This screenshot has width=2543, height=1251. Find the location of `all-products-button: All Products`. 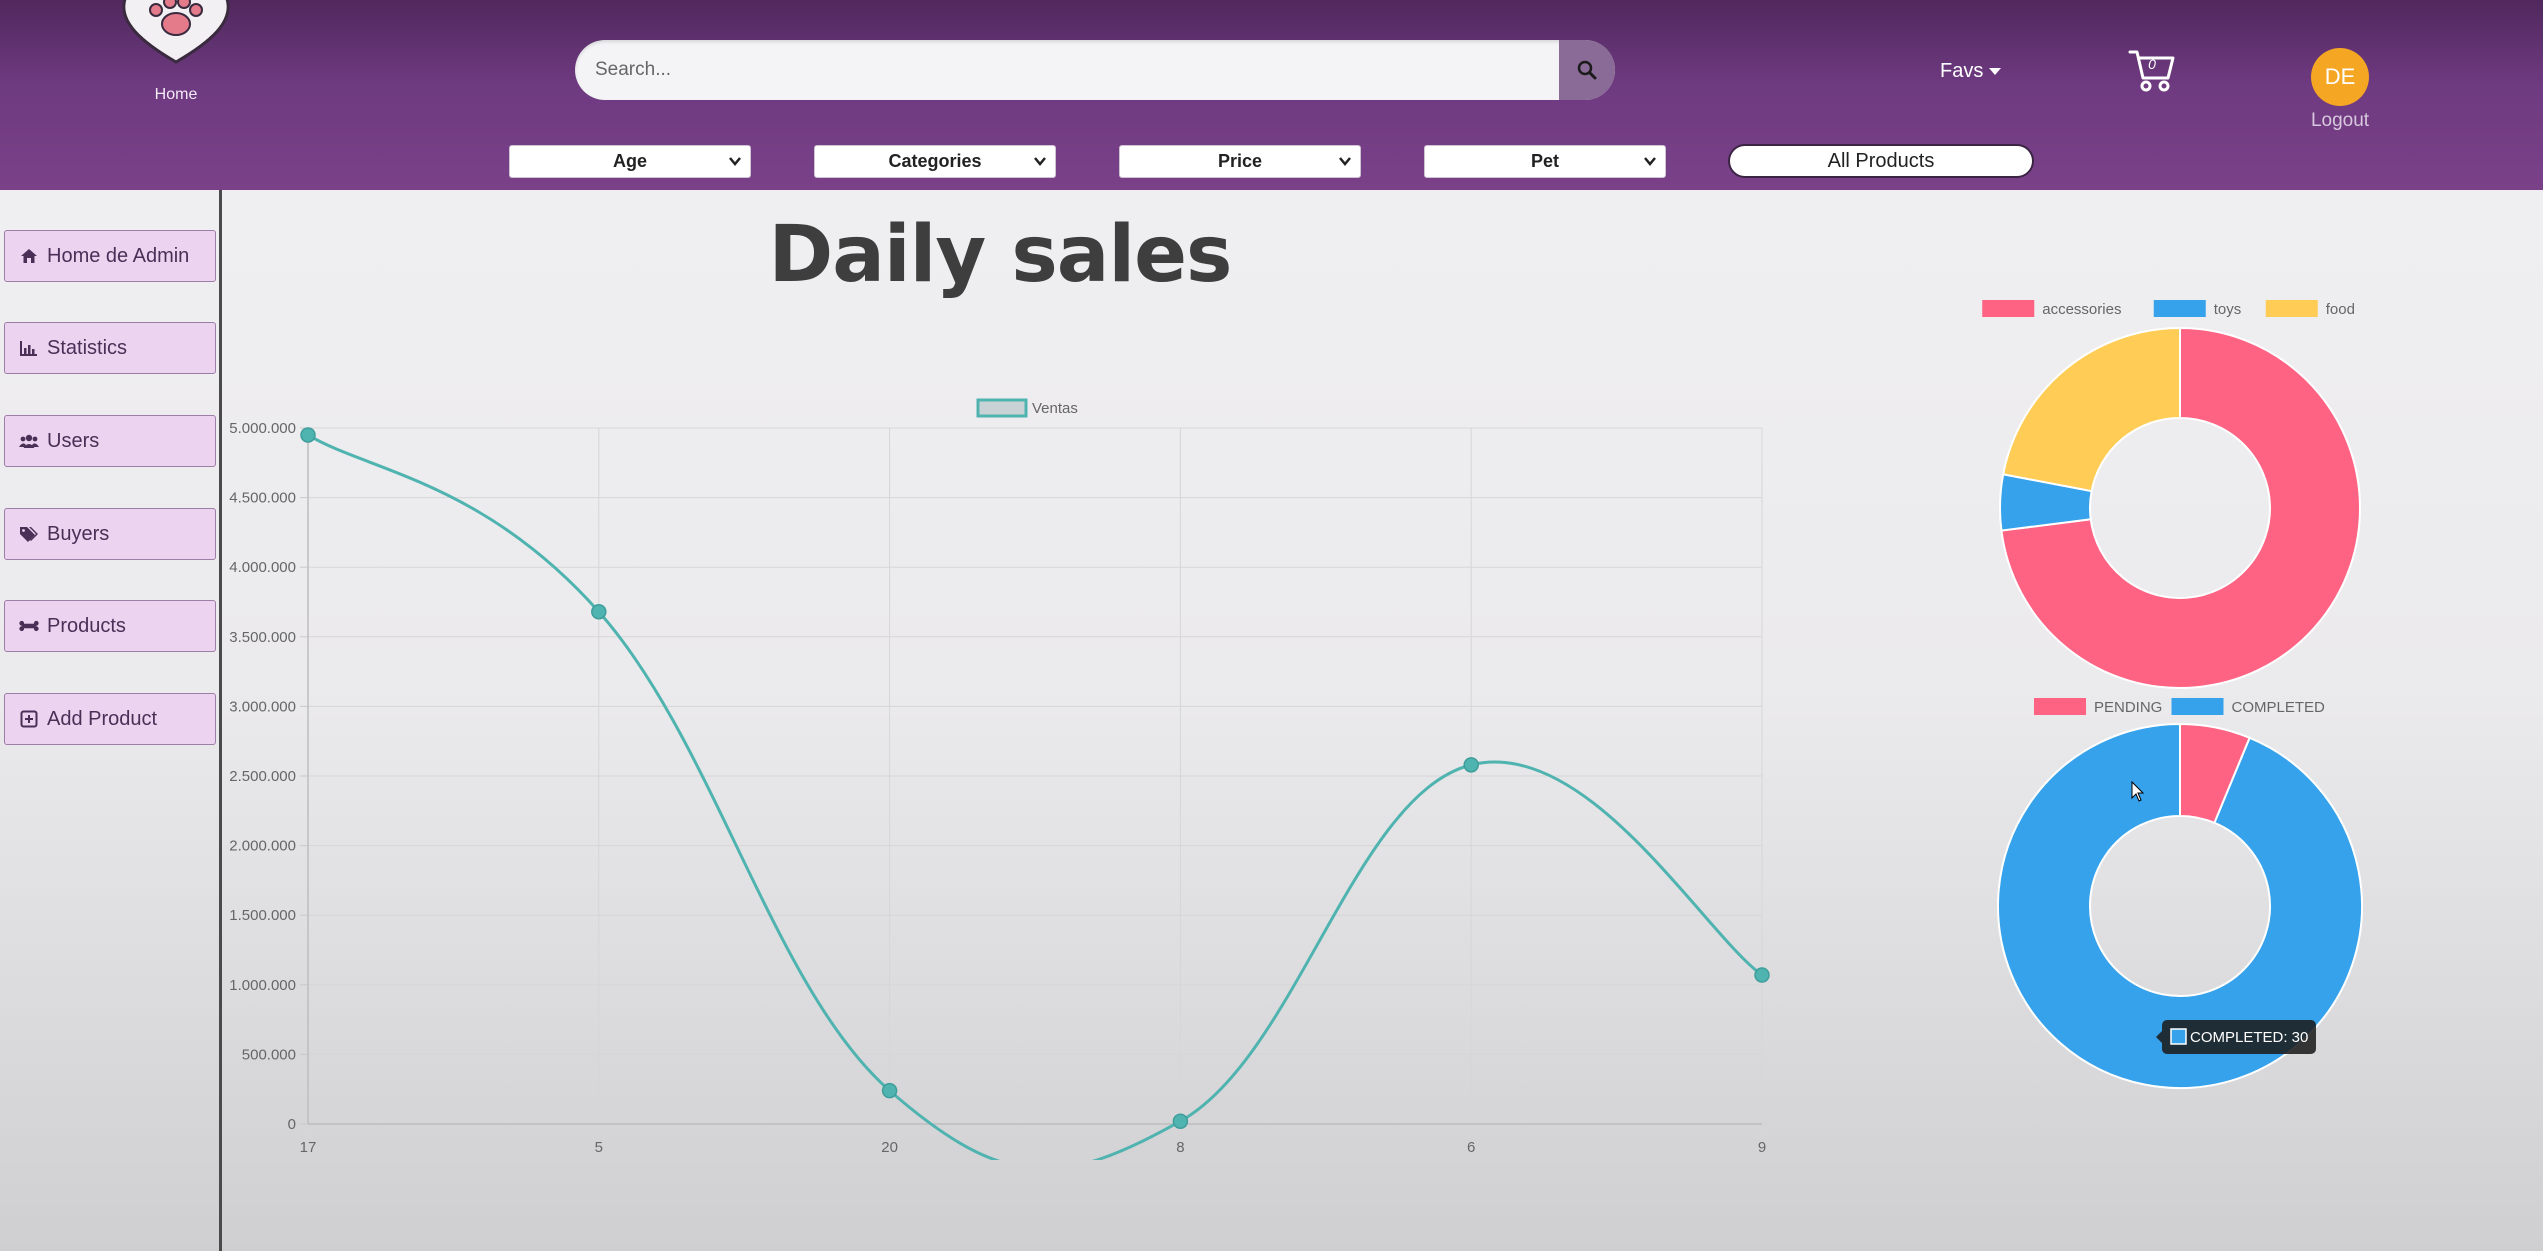

all-products-button: All Products is located at coordinates (1881, 161).